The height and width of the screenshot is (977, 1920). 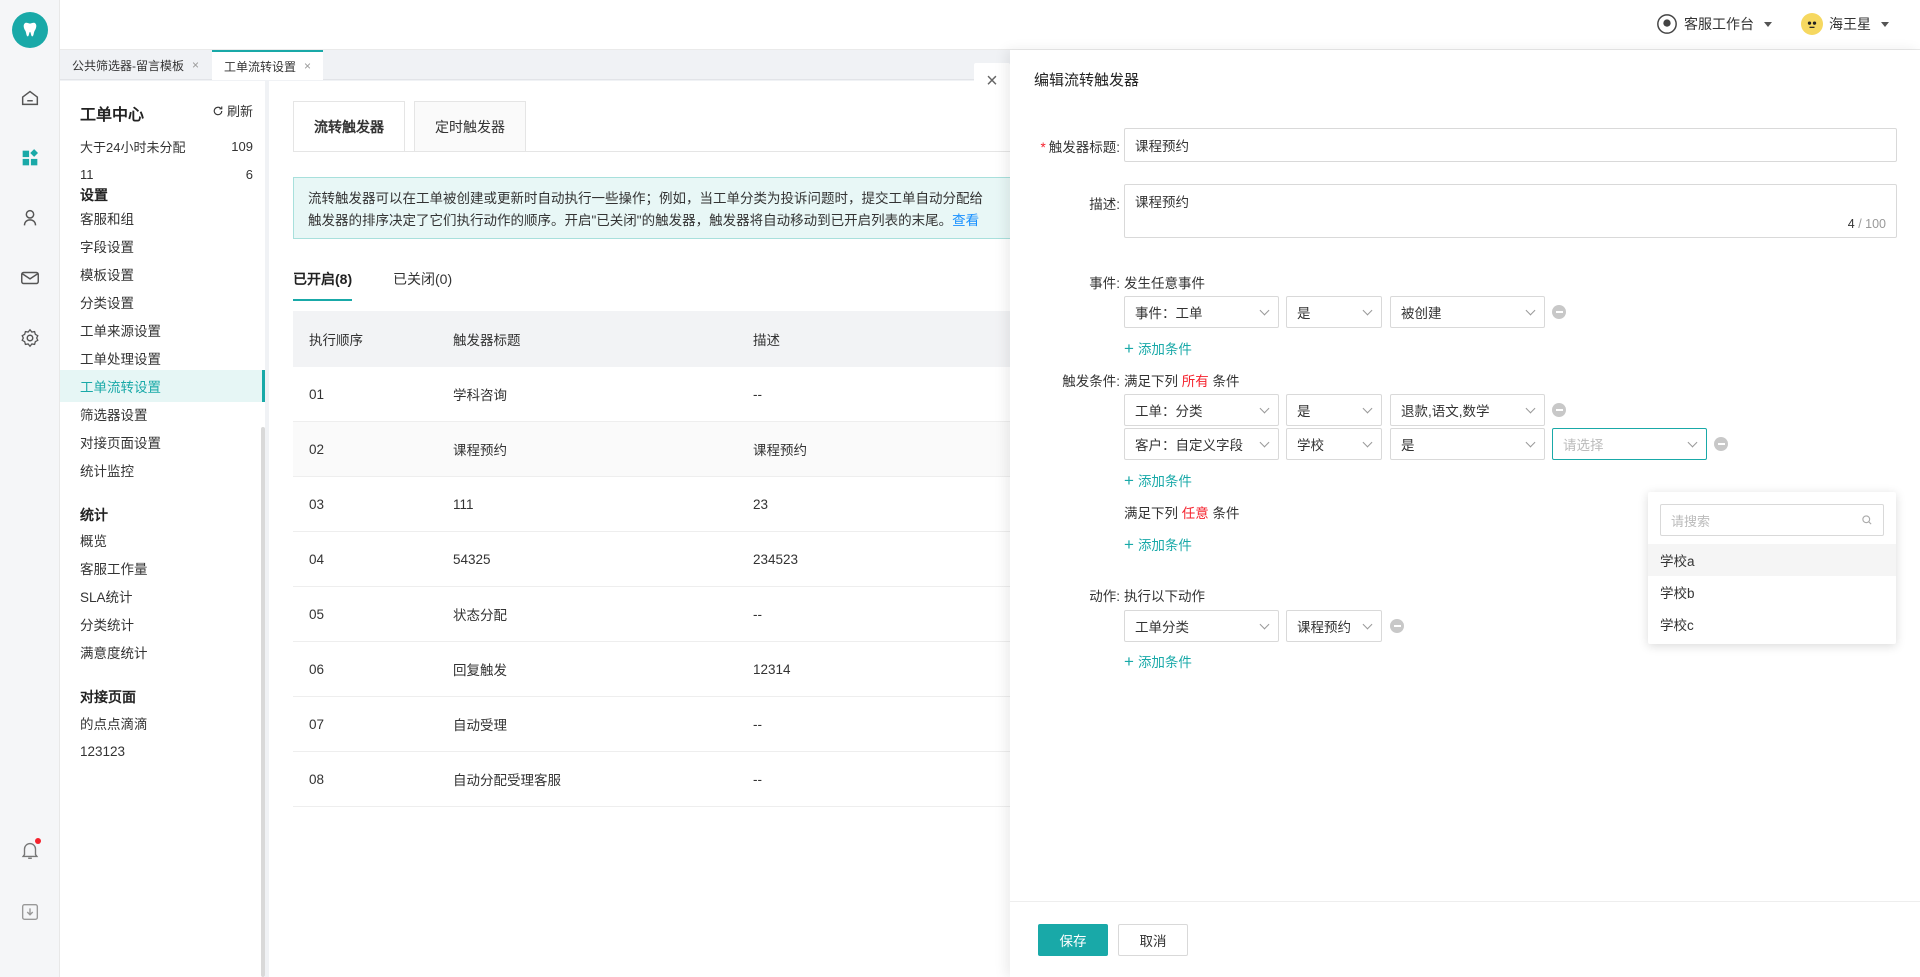 I want to click on page-tab-flow-settings: 工单流转设置 ×, so click(x=268, y=65).